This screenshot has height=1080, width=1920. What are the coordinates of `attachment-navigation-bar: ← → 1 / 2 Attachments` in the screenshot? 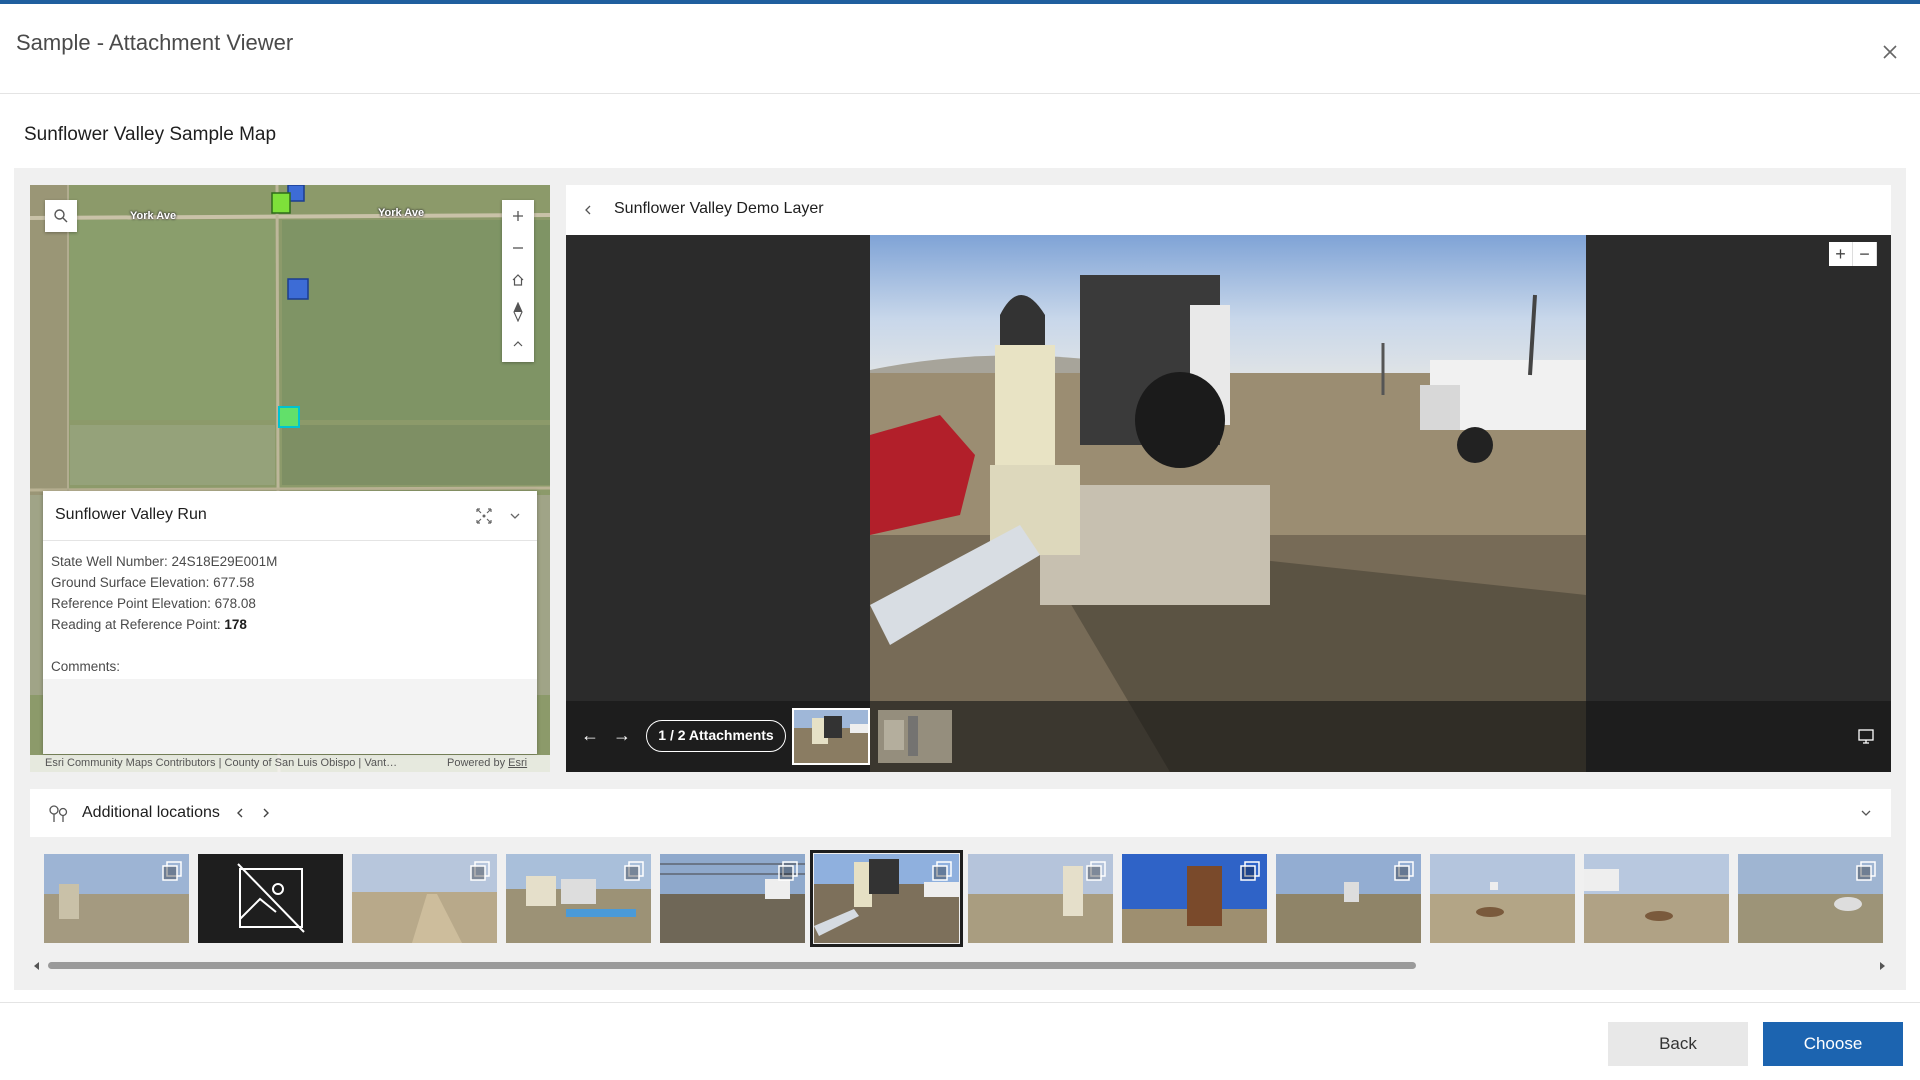 It's located at (1228, 736).